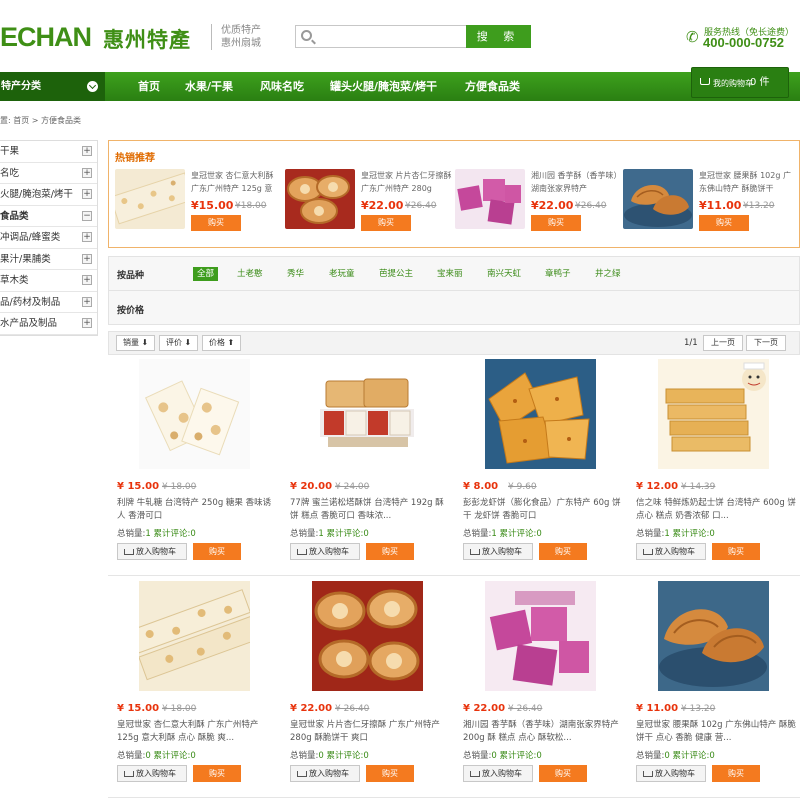 The height and width of the screenshot is (800, 800). I want to click on filter-option: 章鸭子, so click(558, 274).